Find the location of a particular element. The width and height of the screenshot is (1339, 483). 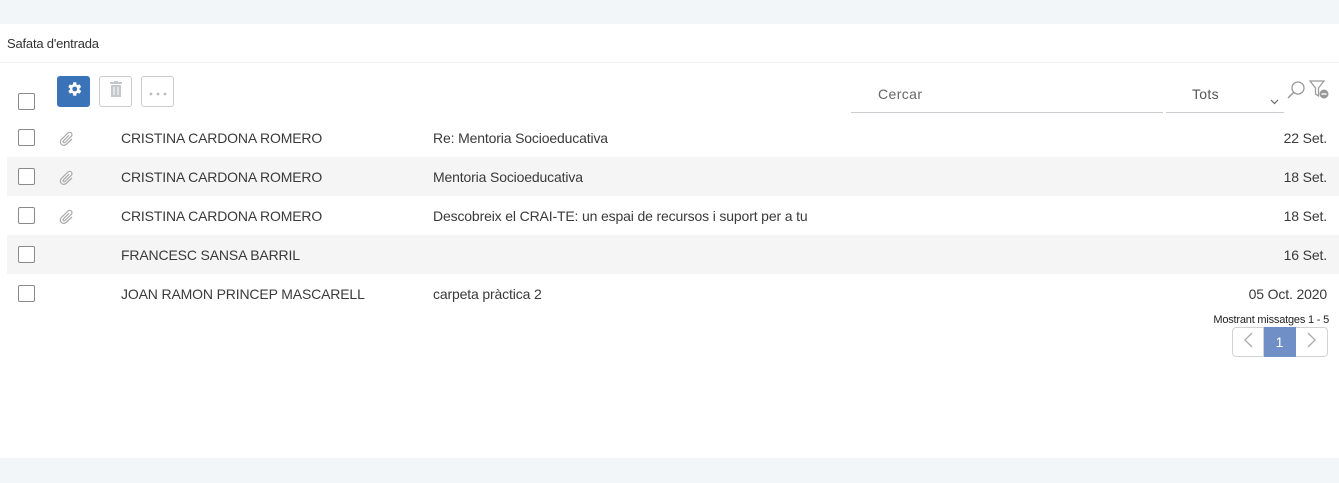

delete-button is located at coordinates (115, 91).